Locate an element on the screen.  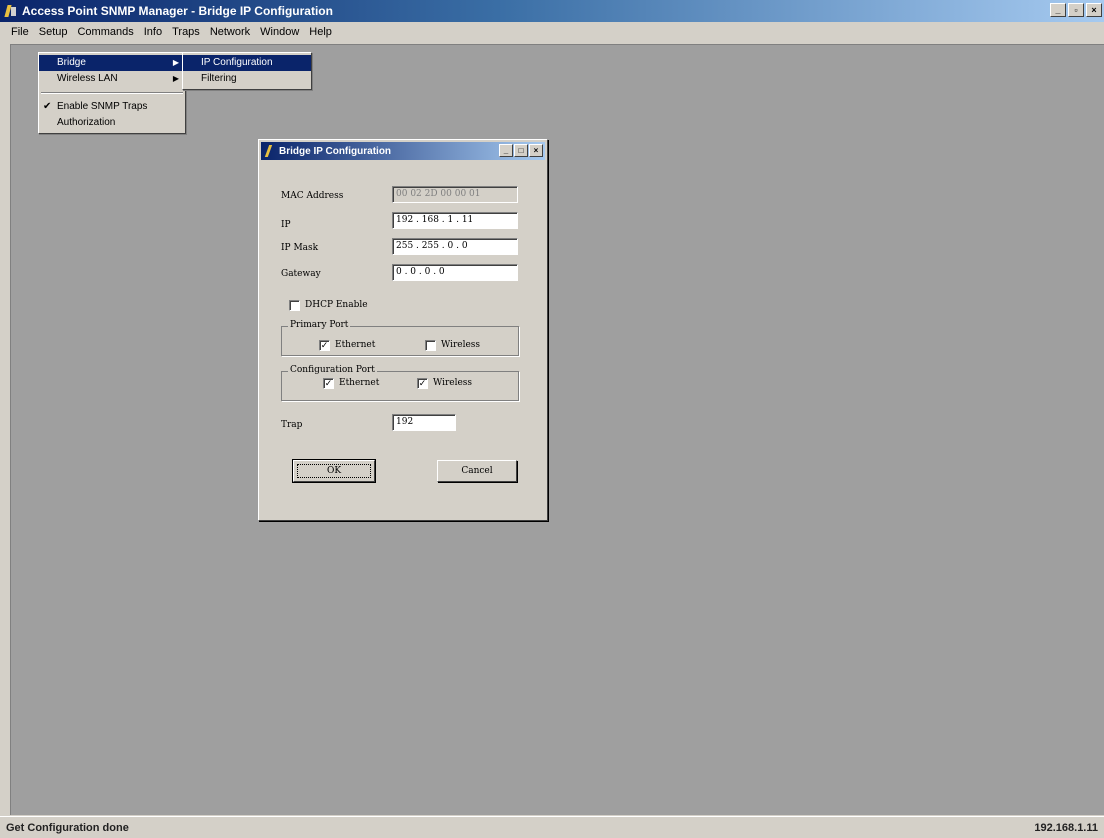
status-bar: Get Configuration done 192.168.1.11 is located at coordinates (552, 827).